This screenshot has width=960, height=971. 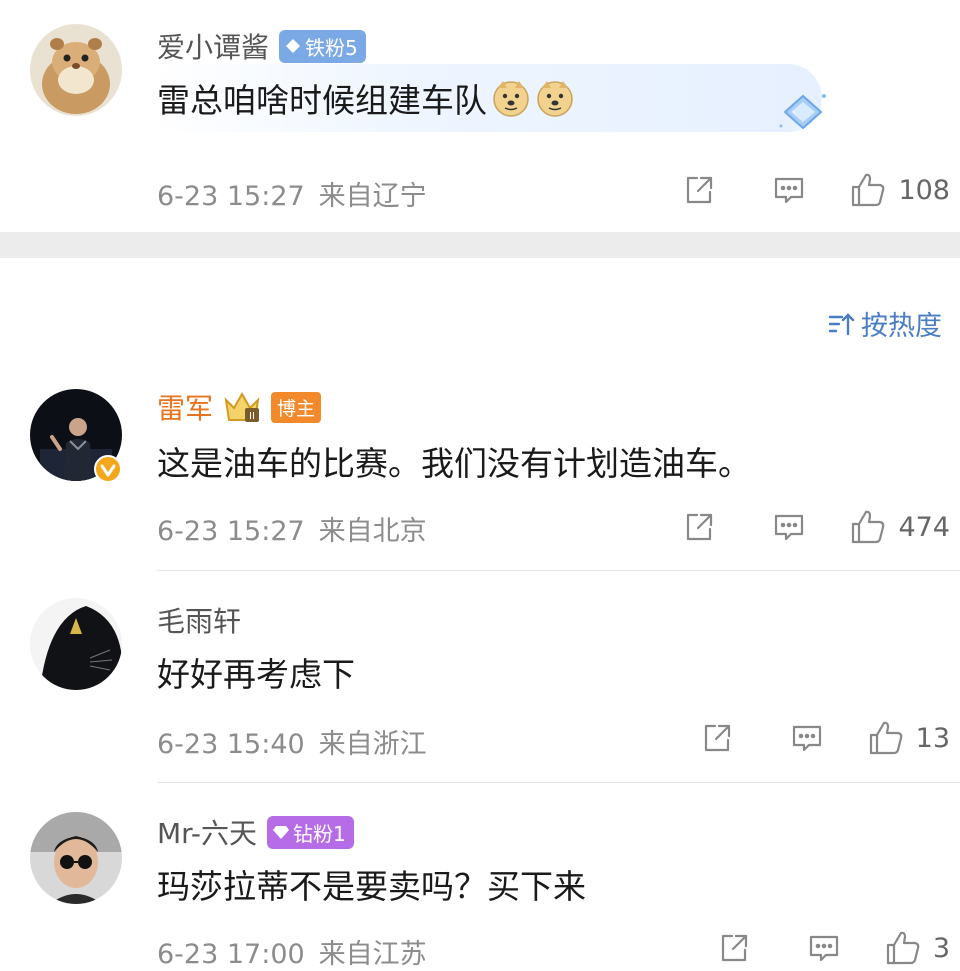 I want to click on verified-icon, so click(x=108, y=469).